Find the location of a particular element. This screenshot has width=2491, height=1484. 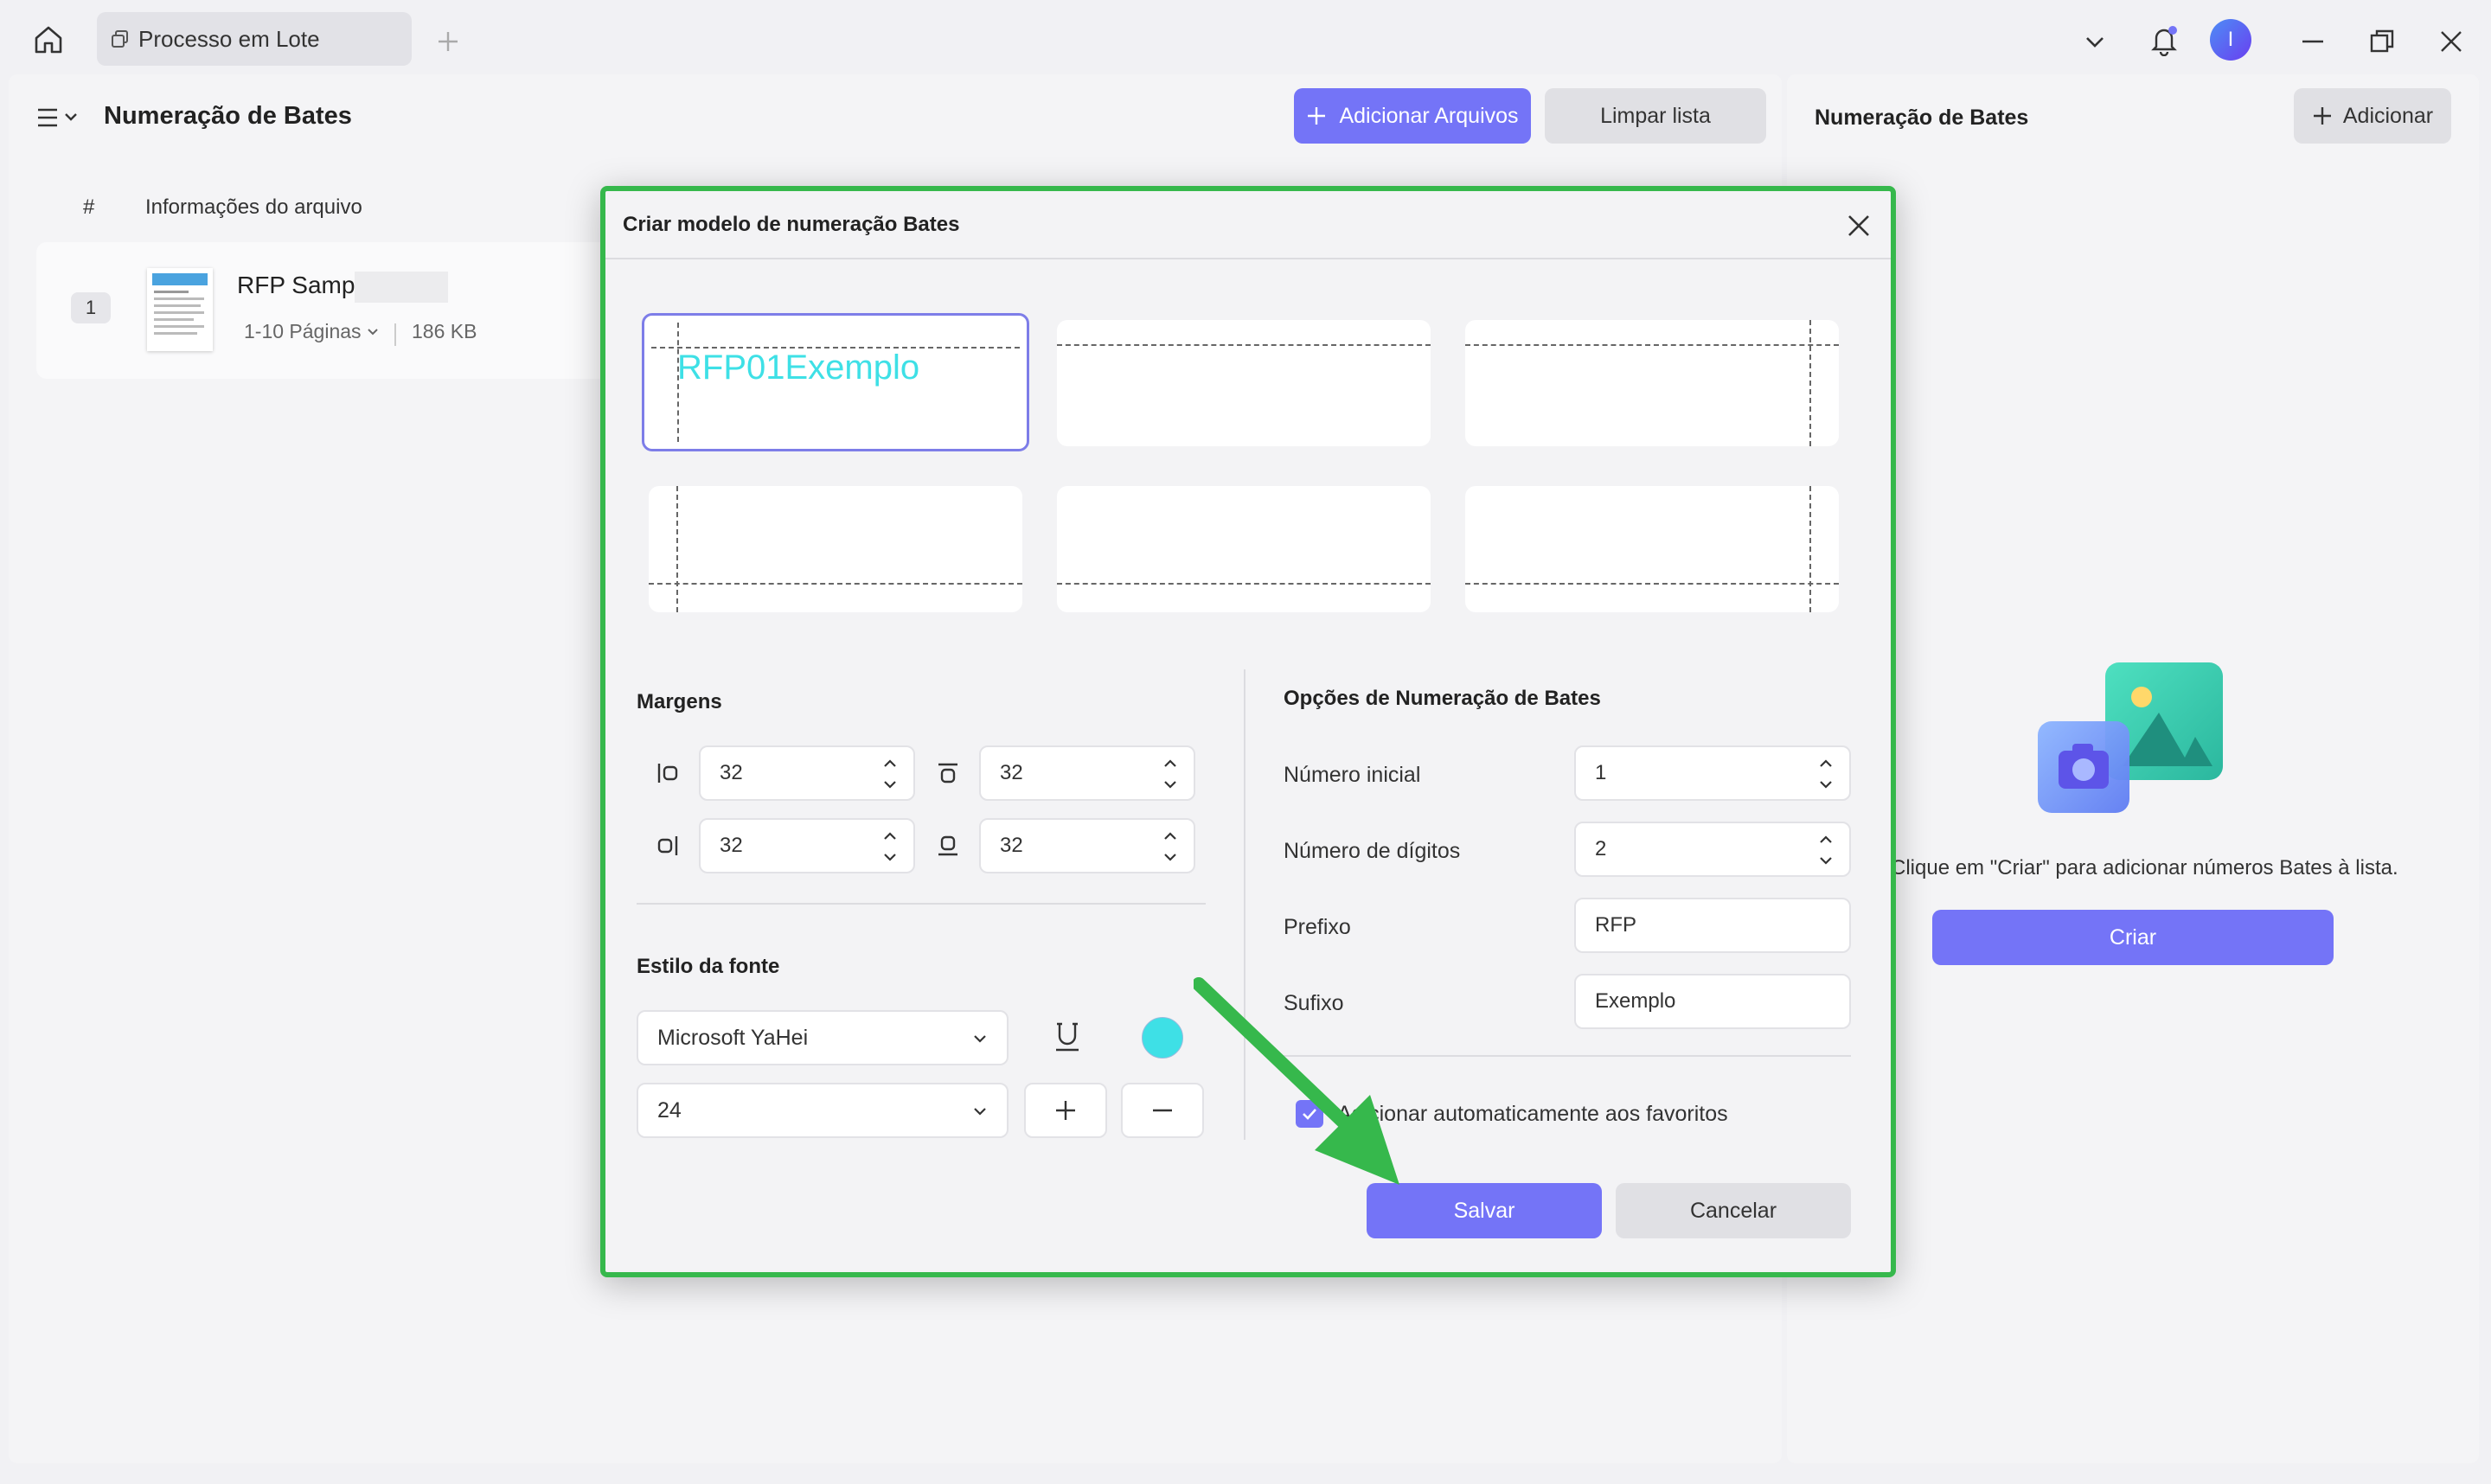

page-range-dropdown: 1-10 Páginas is located at coordinates (312, 332).